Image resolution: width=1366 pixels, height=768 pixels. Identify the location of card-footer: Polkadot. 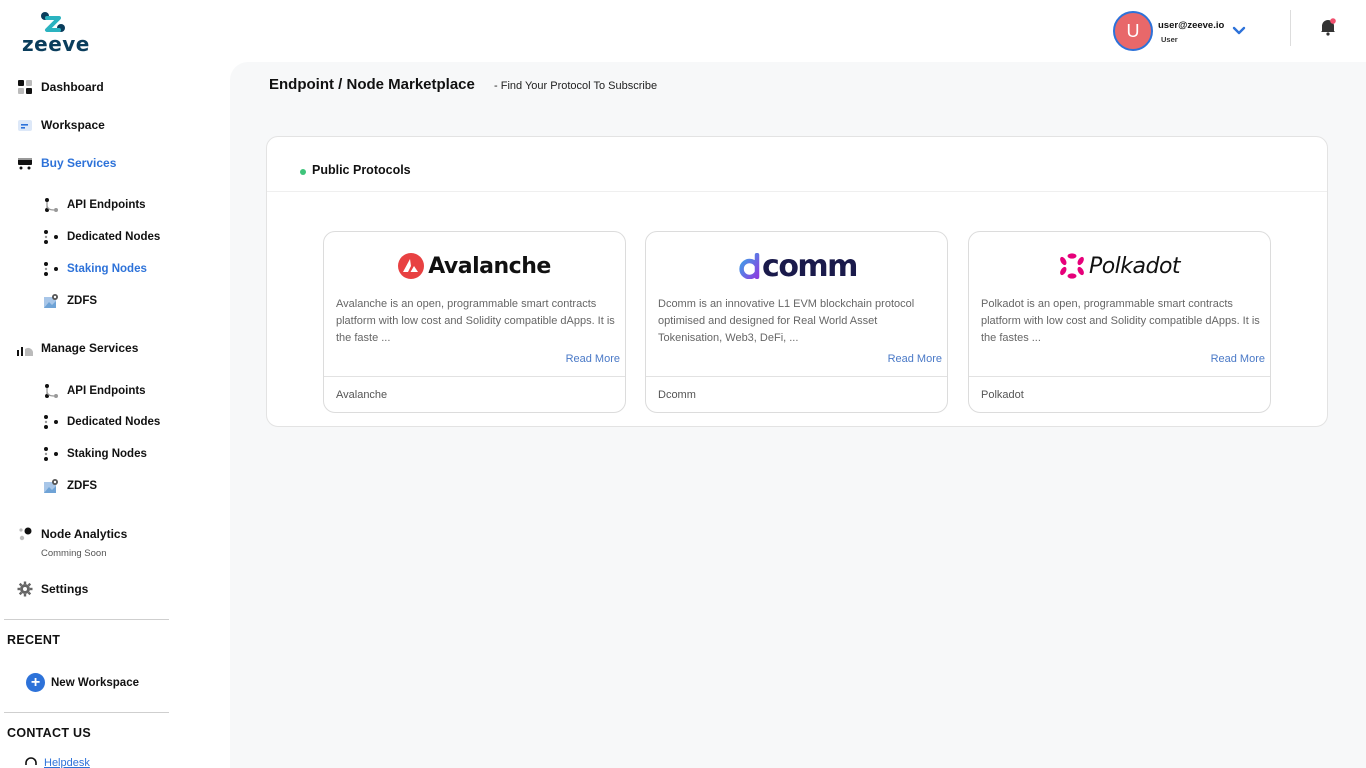
(1119, 394).